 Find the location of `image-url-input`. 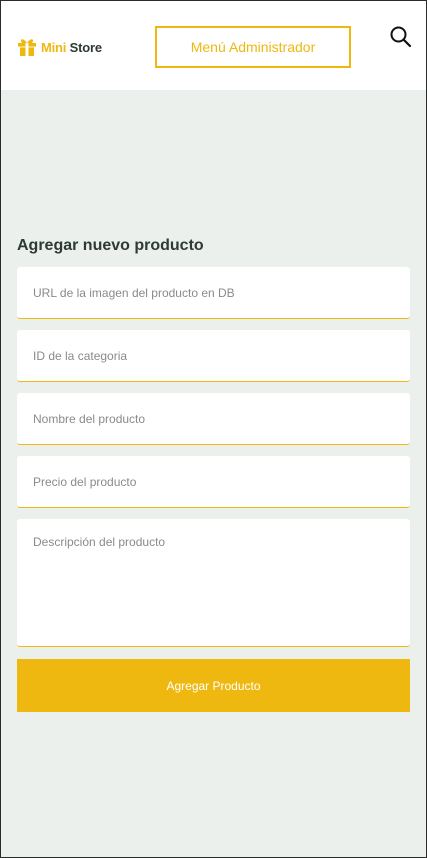

image-url-input is located at coordinates (213, 293).